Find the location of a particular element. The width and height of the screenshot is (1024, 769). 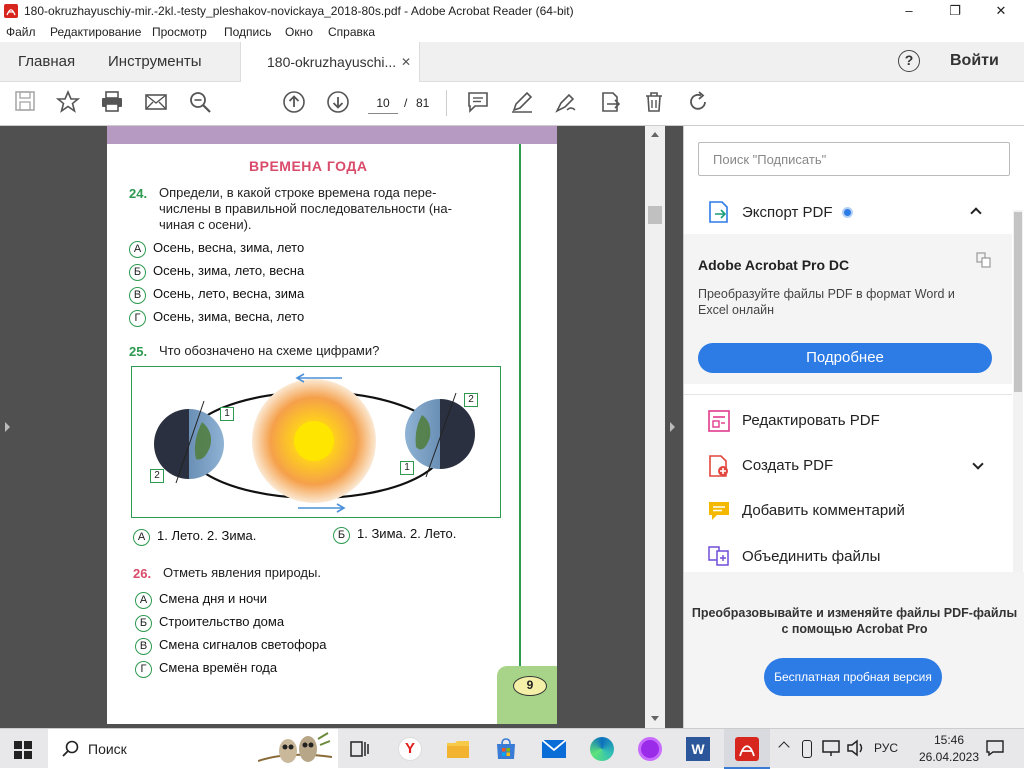

signin-button: Войти is located at coordinates (974, 61).